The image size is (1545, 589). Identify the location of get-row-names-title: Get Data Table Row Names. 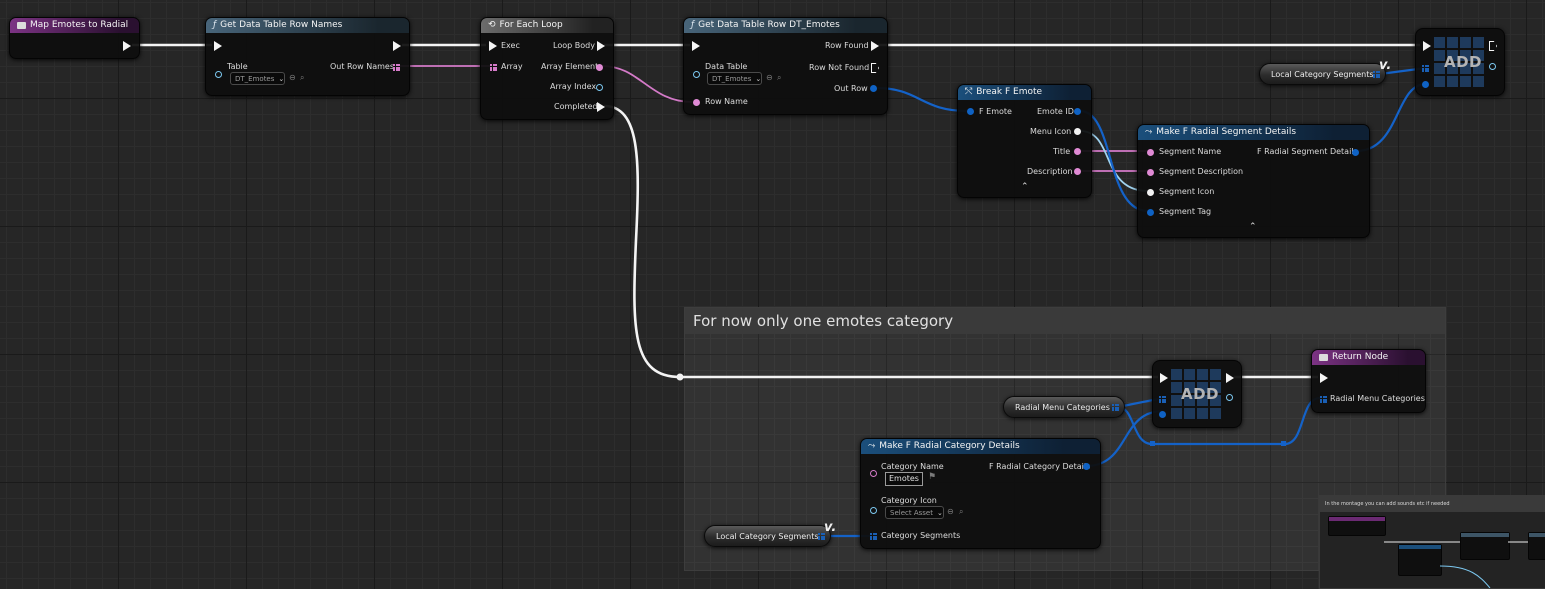
(281, 25).